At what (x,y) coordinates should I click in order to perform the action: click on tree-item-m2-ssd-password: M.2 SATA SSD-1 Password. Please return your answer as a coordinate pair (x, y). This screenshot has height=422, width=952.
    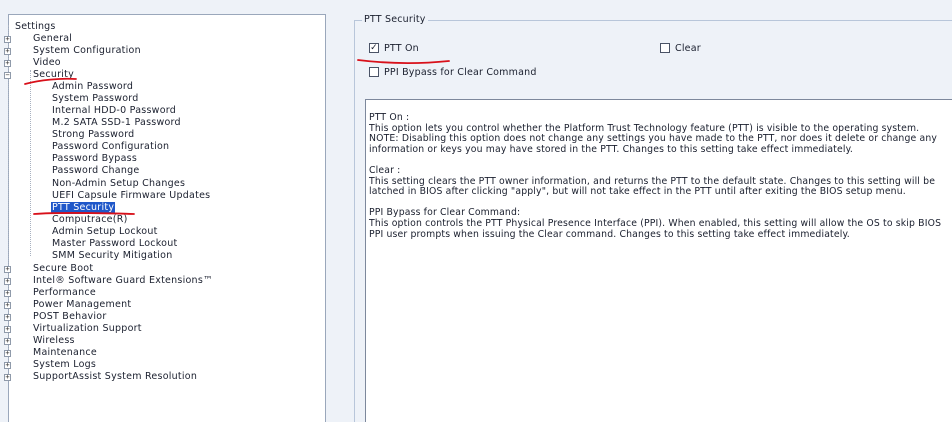
    Looking at the image, I should click on (116, 123).